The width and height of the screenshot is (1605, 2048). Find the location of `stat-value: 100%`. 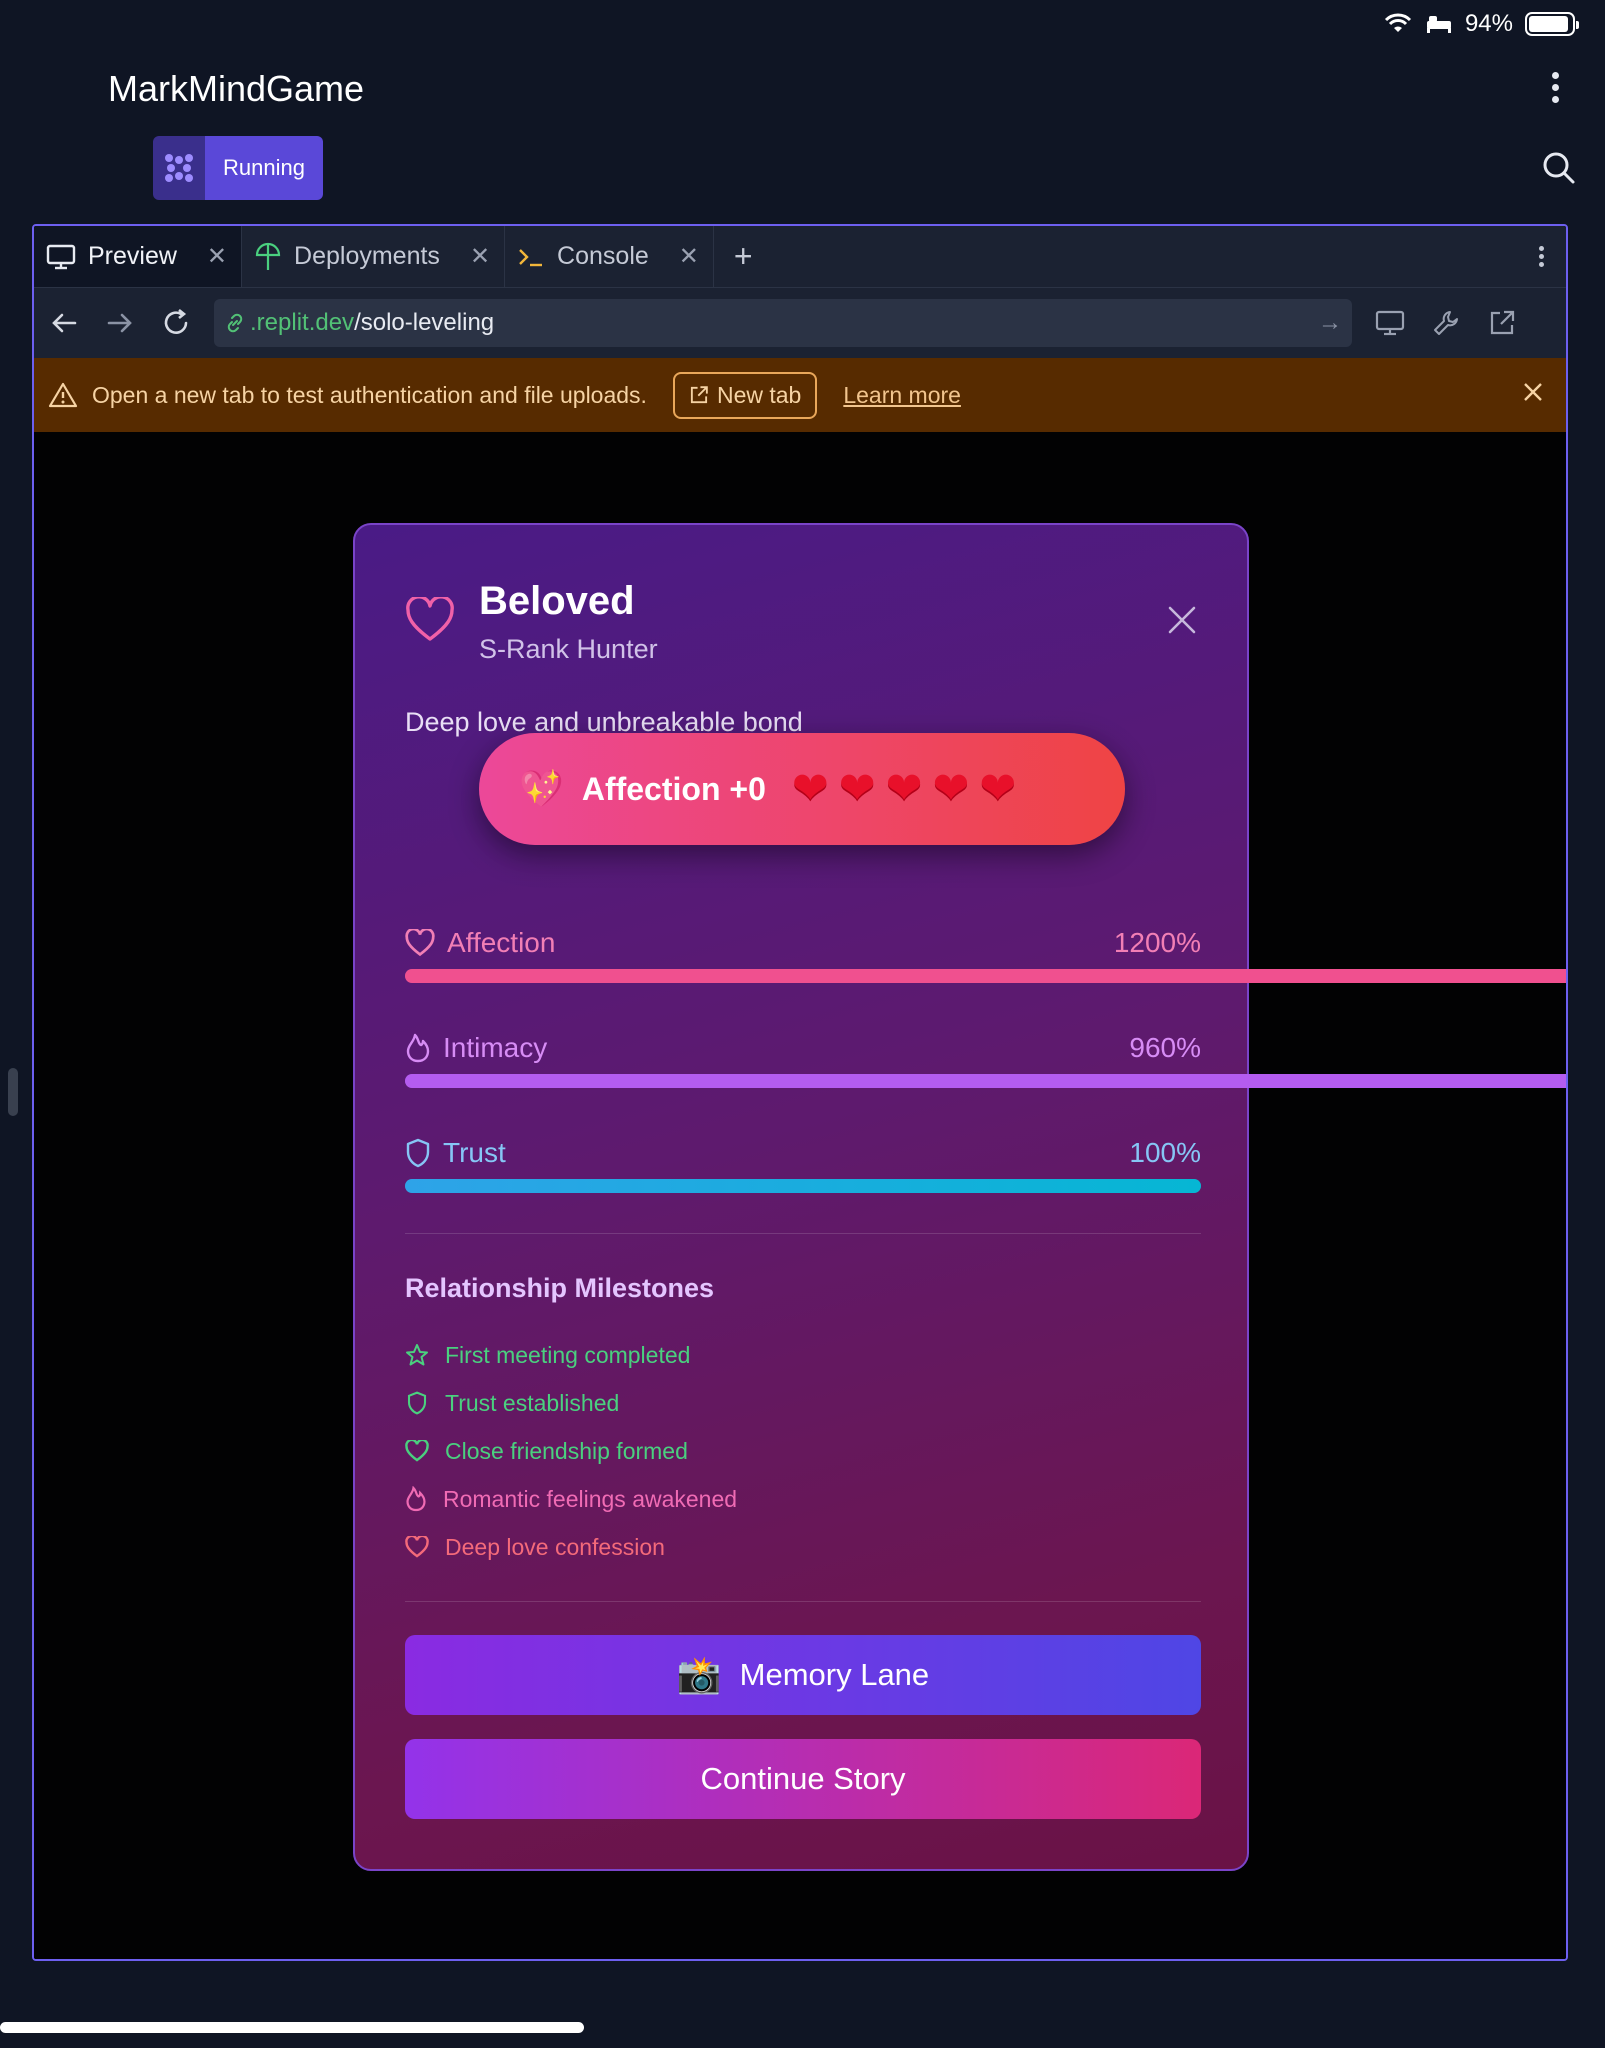

stat-value: 100% is located at coordinates (1165, 1152).